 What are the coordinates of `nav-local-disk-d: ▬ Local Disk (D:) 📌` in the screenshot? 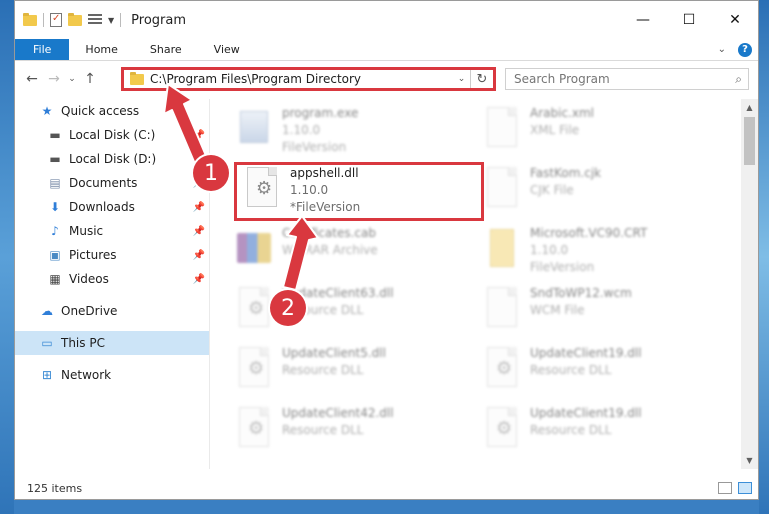 It's located at (112, 159).